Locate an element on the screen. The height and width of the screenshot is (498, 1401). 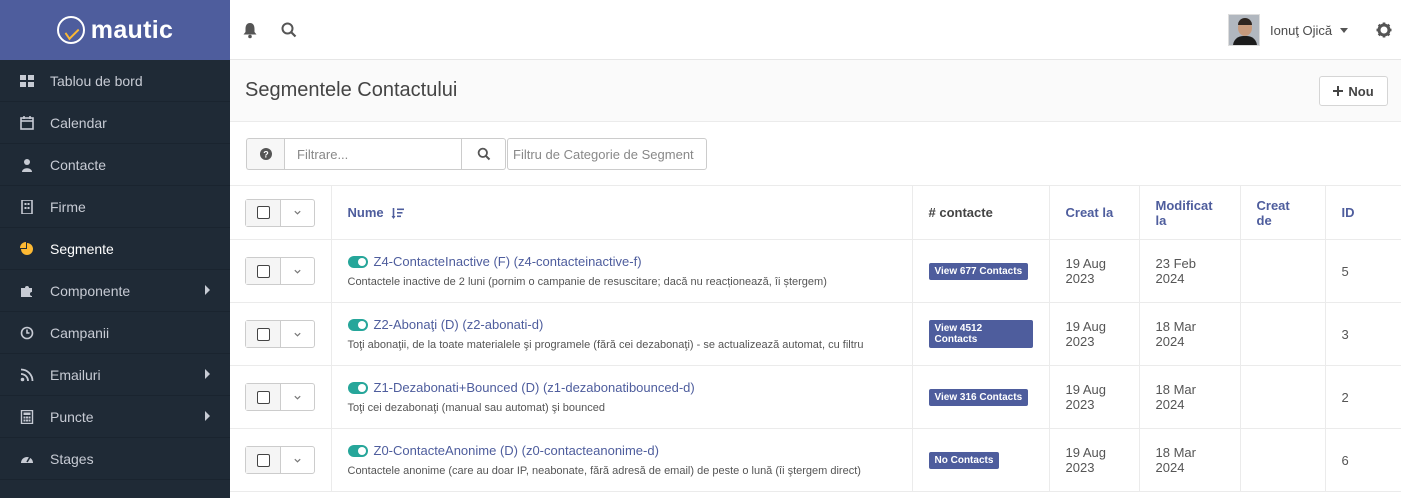
category-filter-select: Filtru de Categorie de Segment is located at coordinates (607, 154).